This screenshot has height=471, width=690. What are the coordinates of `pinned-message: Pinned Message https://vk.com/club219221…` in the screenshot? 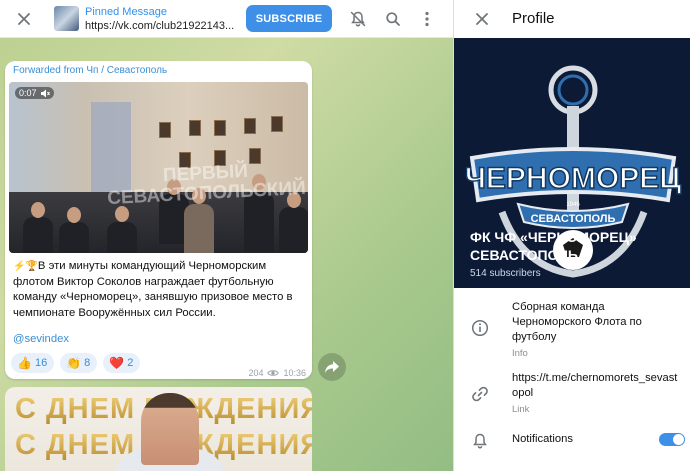 It's located at (167, 19).